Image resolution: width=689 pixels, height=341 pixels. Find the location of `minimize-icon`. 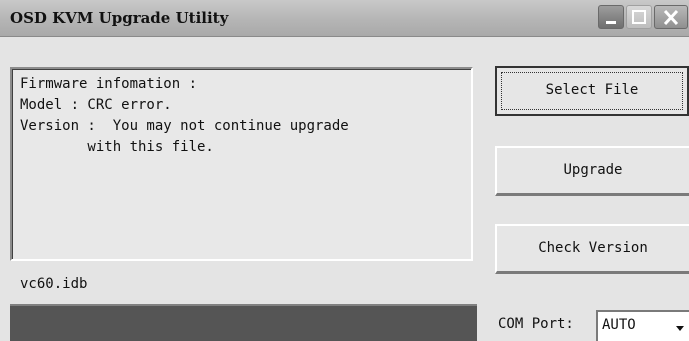

minimize-icon is located at coordinates (611, 22).